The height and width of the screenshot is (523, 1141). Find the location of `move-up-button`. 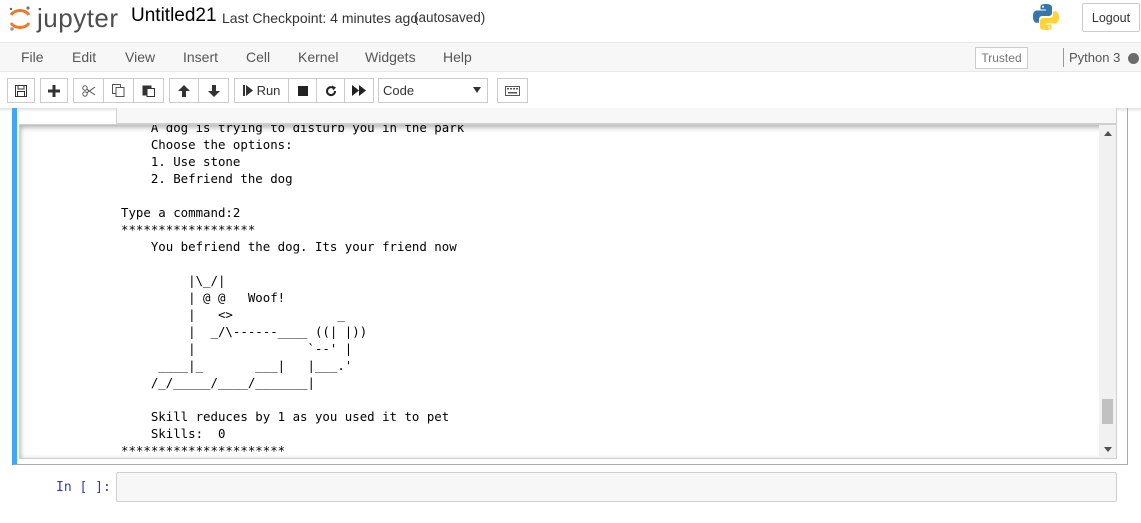

move-up-button is located at coordinates (184, 90).